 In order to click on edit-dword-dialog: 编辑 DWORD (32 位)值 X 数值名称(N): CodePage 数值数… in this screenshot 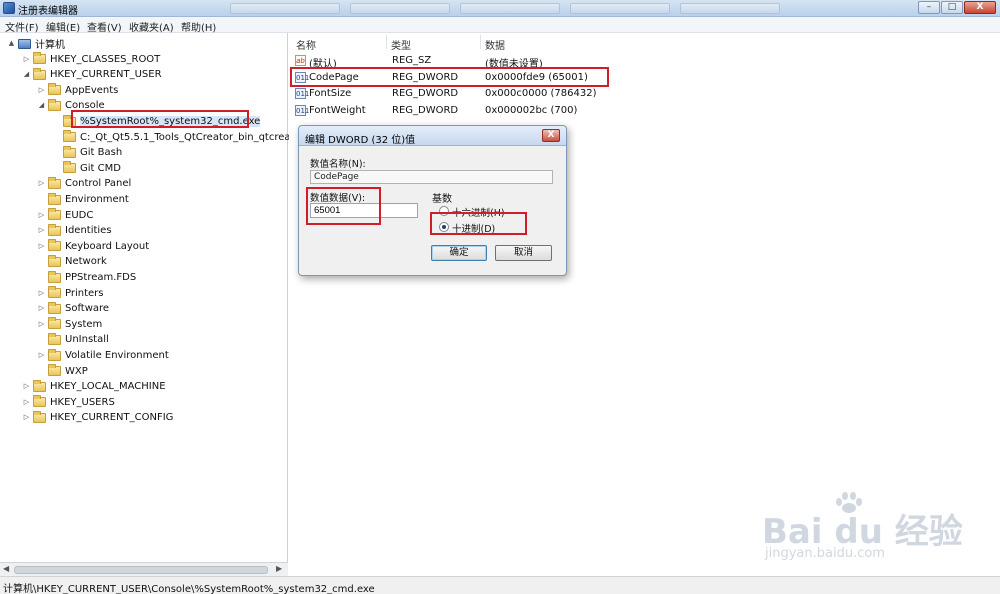, I will do `click(432, 200)`.